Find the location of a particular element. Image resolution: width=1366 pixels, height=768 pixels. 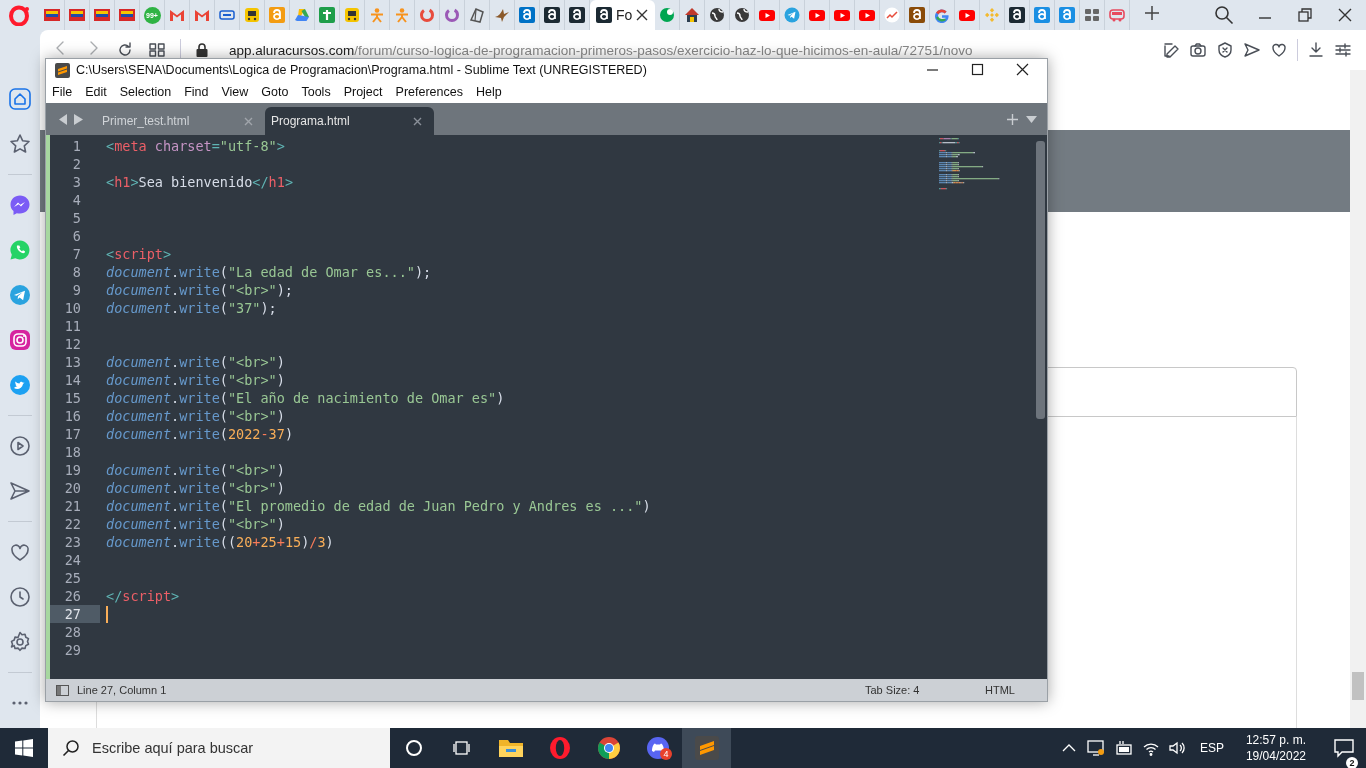

line-number: 27 is located at coordinates (75, 614).